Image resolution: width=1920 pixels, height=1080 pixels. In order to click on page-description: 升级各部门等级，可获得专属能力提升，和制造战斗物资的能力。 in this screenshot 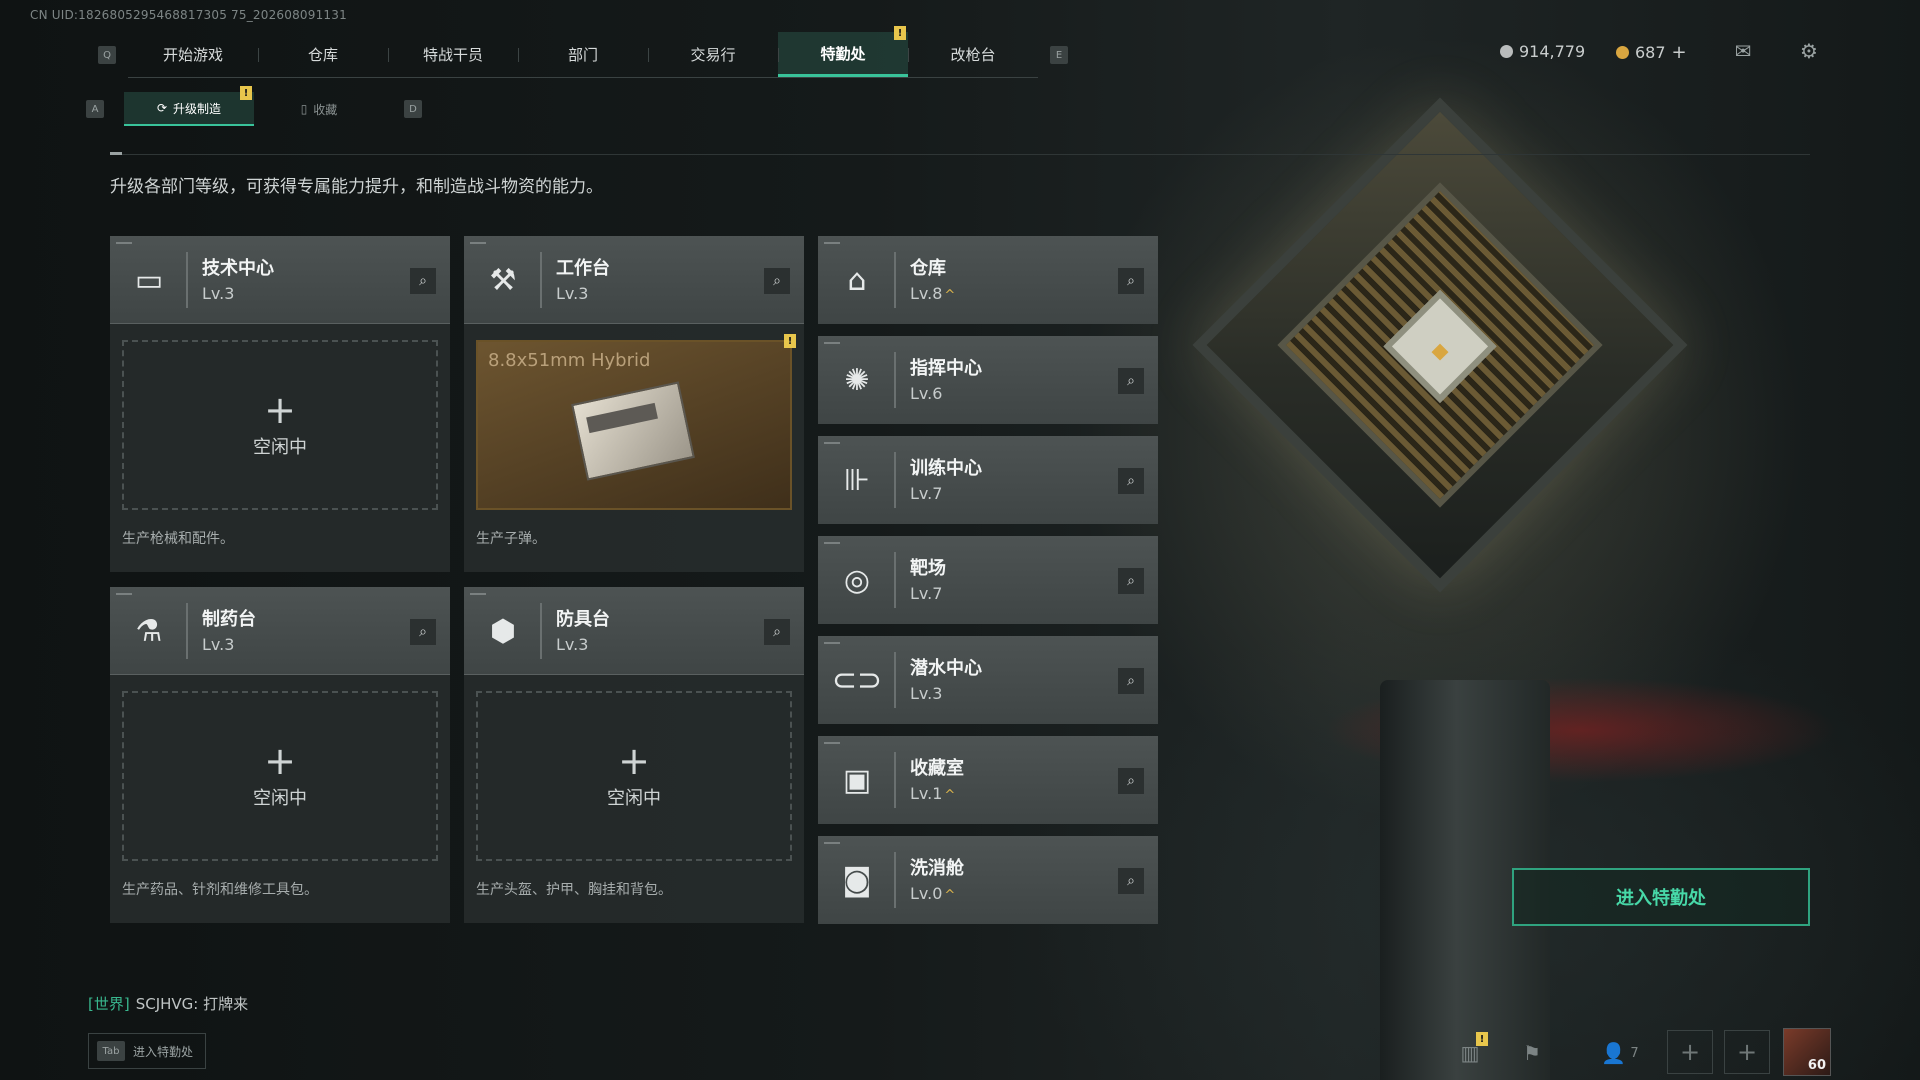, I will do `click(356, 187)`.